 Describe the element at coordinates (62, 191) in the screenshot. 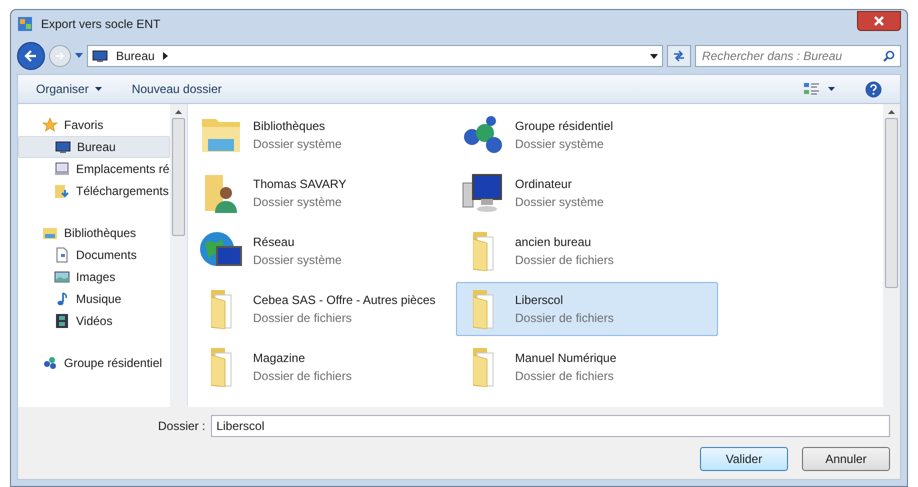

I see `download-folder-icon` at that location.